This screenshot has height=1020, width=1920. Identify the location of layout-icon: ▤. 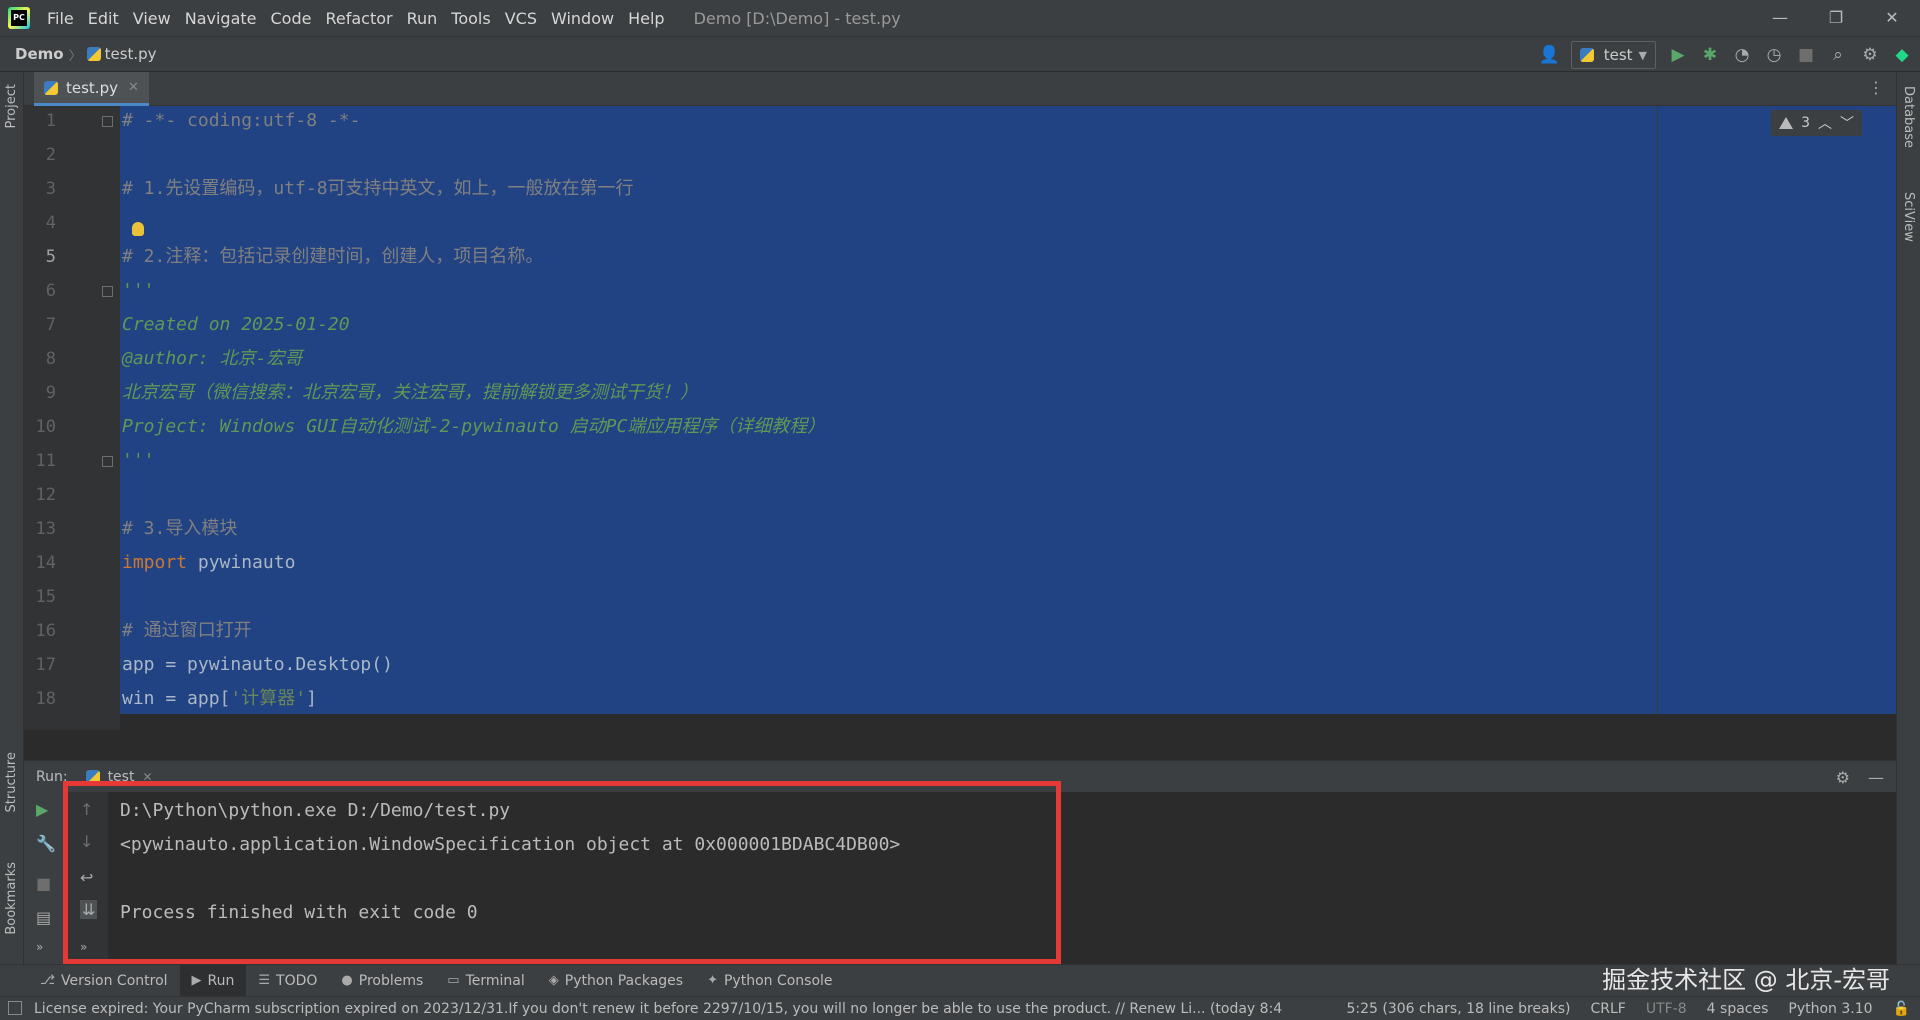
(43, 917).